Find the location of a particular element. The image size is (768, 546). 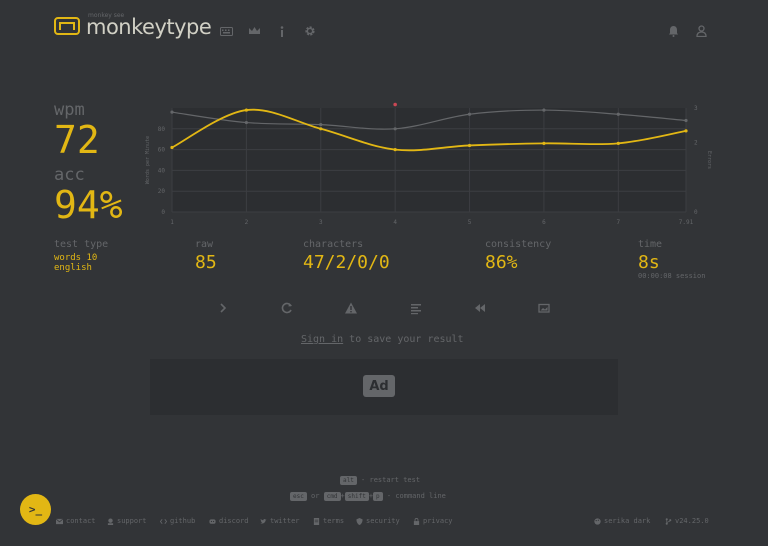

y-tick-label: 40 is located at coordinates (162, 170).